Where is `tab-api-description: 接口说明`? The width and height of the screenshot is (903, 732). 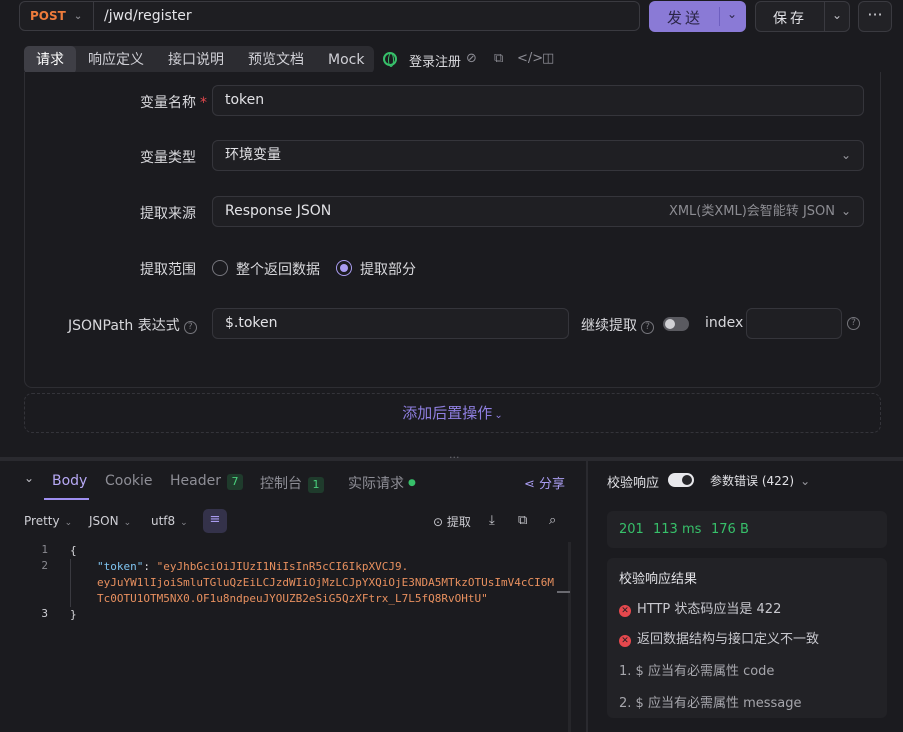
tab-api-description: 接口说明 is located at coordinates (196, 60).